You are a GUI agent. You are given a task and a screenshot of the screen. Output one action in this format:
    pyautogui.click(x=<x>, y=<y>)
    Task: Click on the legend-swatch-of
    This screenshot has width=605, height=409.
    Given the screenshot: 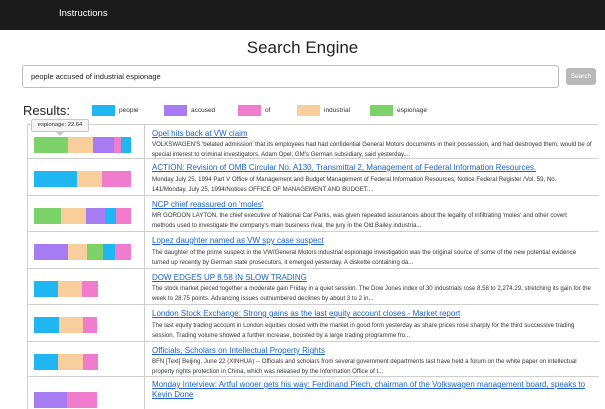 What is the action you would take?
    pyautogui.click(x=249, y=110)
    